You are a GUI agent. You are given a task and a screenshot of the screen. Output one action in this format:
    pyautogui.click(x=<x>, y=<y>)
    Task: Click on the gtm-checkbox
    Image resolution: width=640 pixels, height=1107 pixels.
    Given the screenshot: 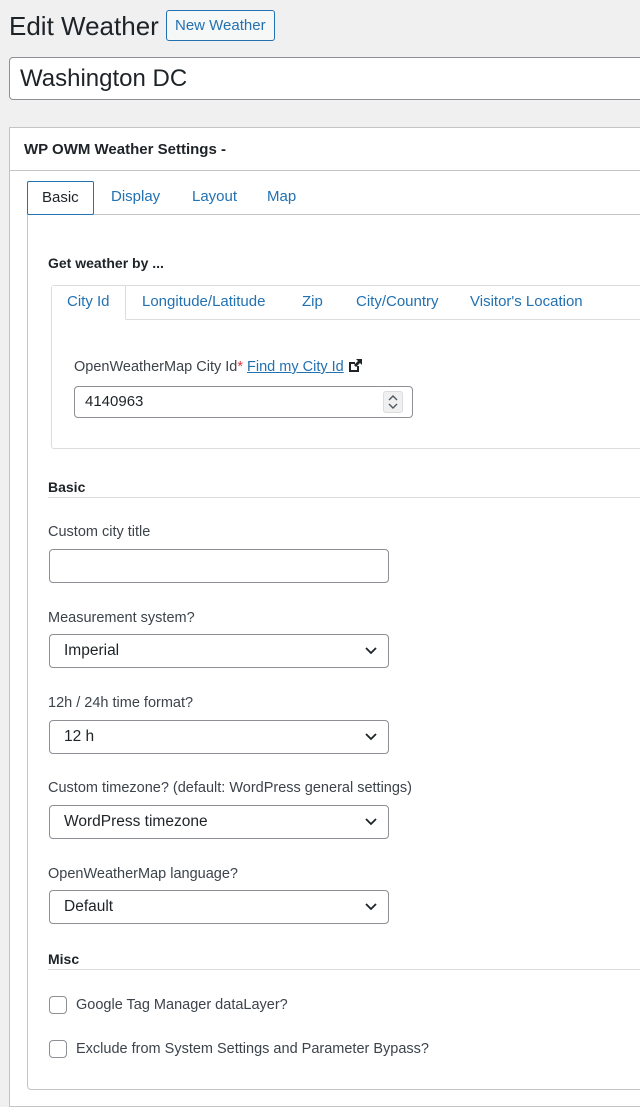 What is the action you would take?
    pyautogui.click(x=58, y=1005)
    